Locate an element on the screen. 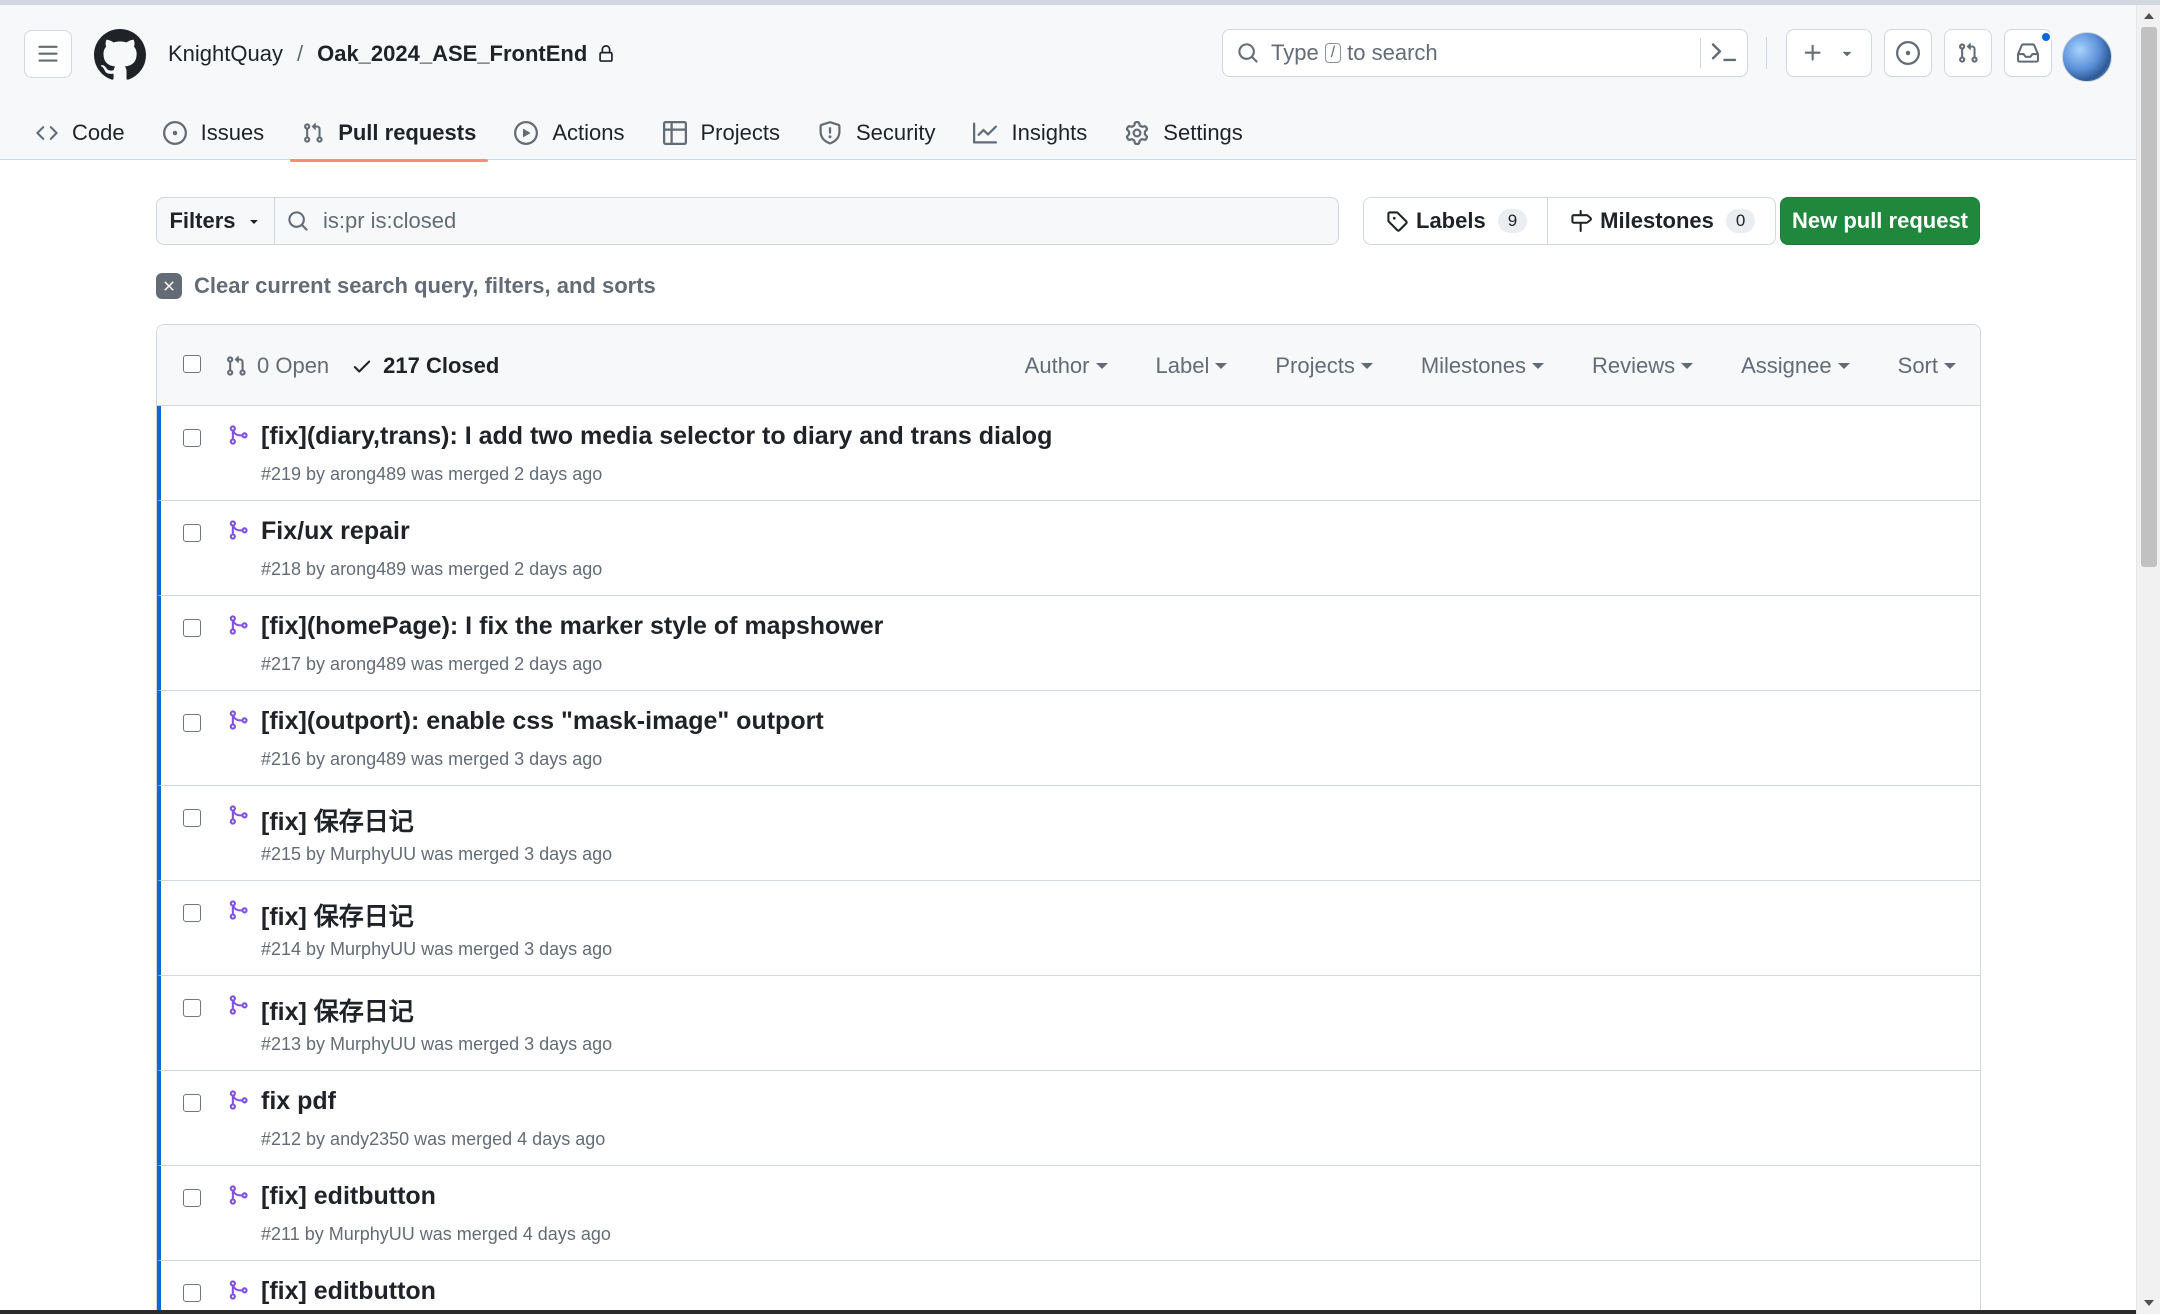 The width and height of the screenshot is (2160, 1314). shield-icon is located at coordinates (830, 133).